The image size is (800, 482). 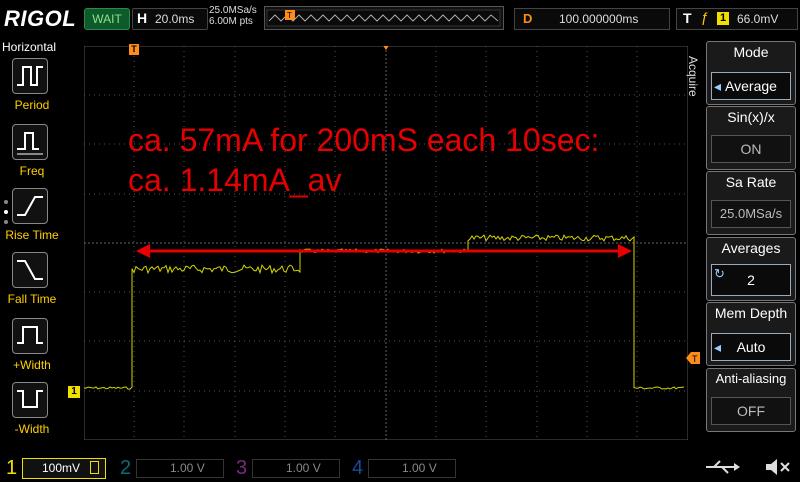 I want to click on channel1-offset-marker: 1, so click(x=74, y=392).